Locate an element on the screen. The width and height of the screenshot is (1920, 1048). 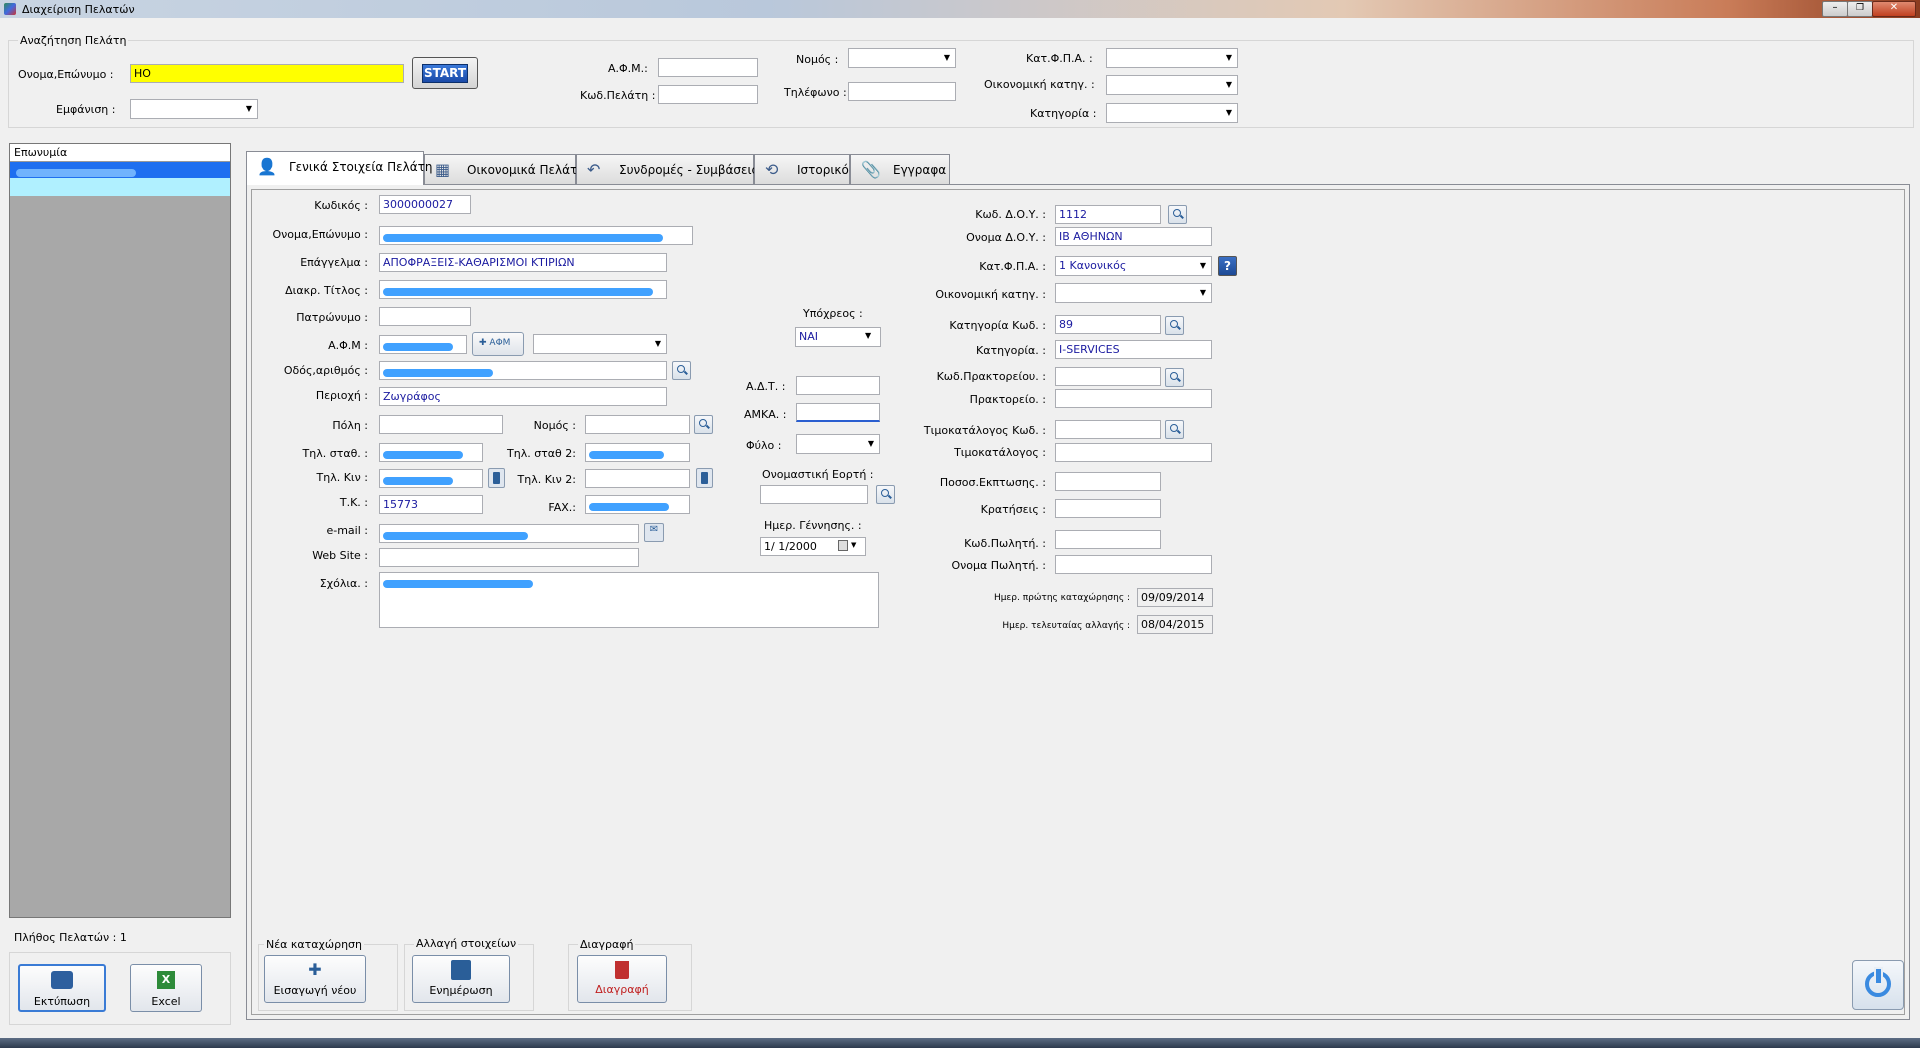
minimize-button: – is located at coordinates (1835, 9).